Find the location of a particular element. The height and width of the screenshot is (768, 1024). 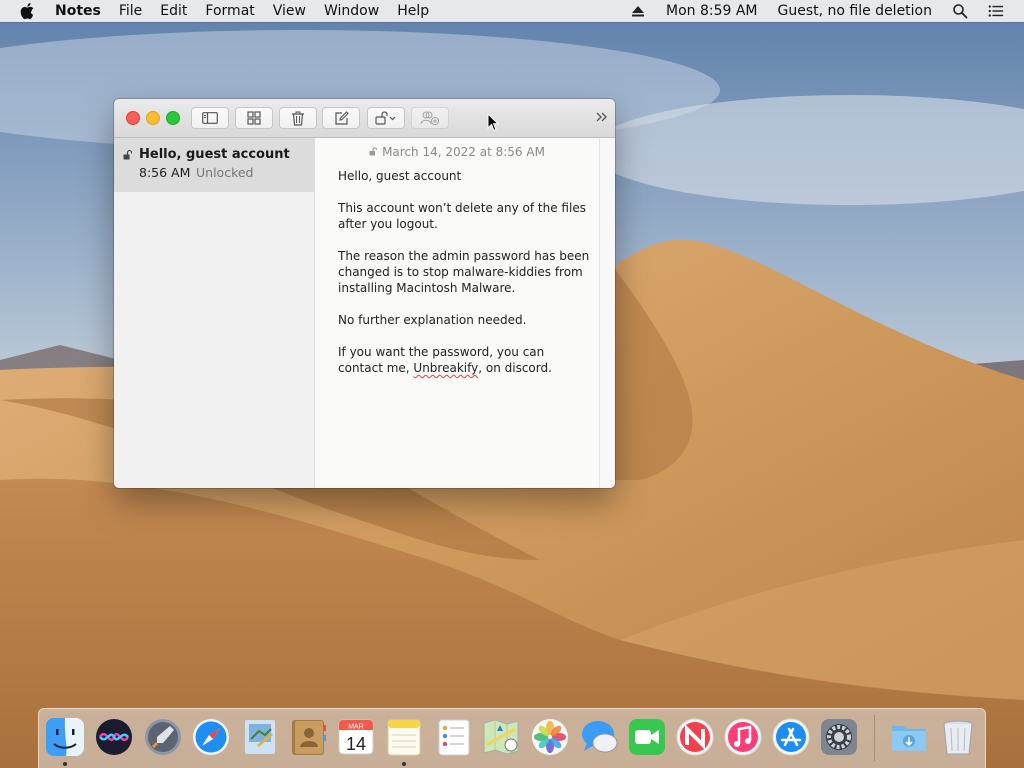

toolbar-overflow-chevron-icon is located at coordinates (602, 117).